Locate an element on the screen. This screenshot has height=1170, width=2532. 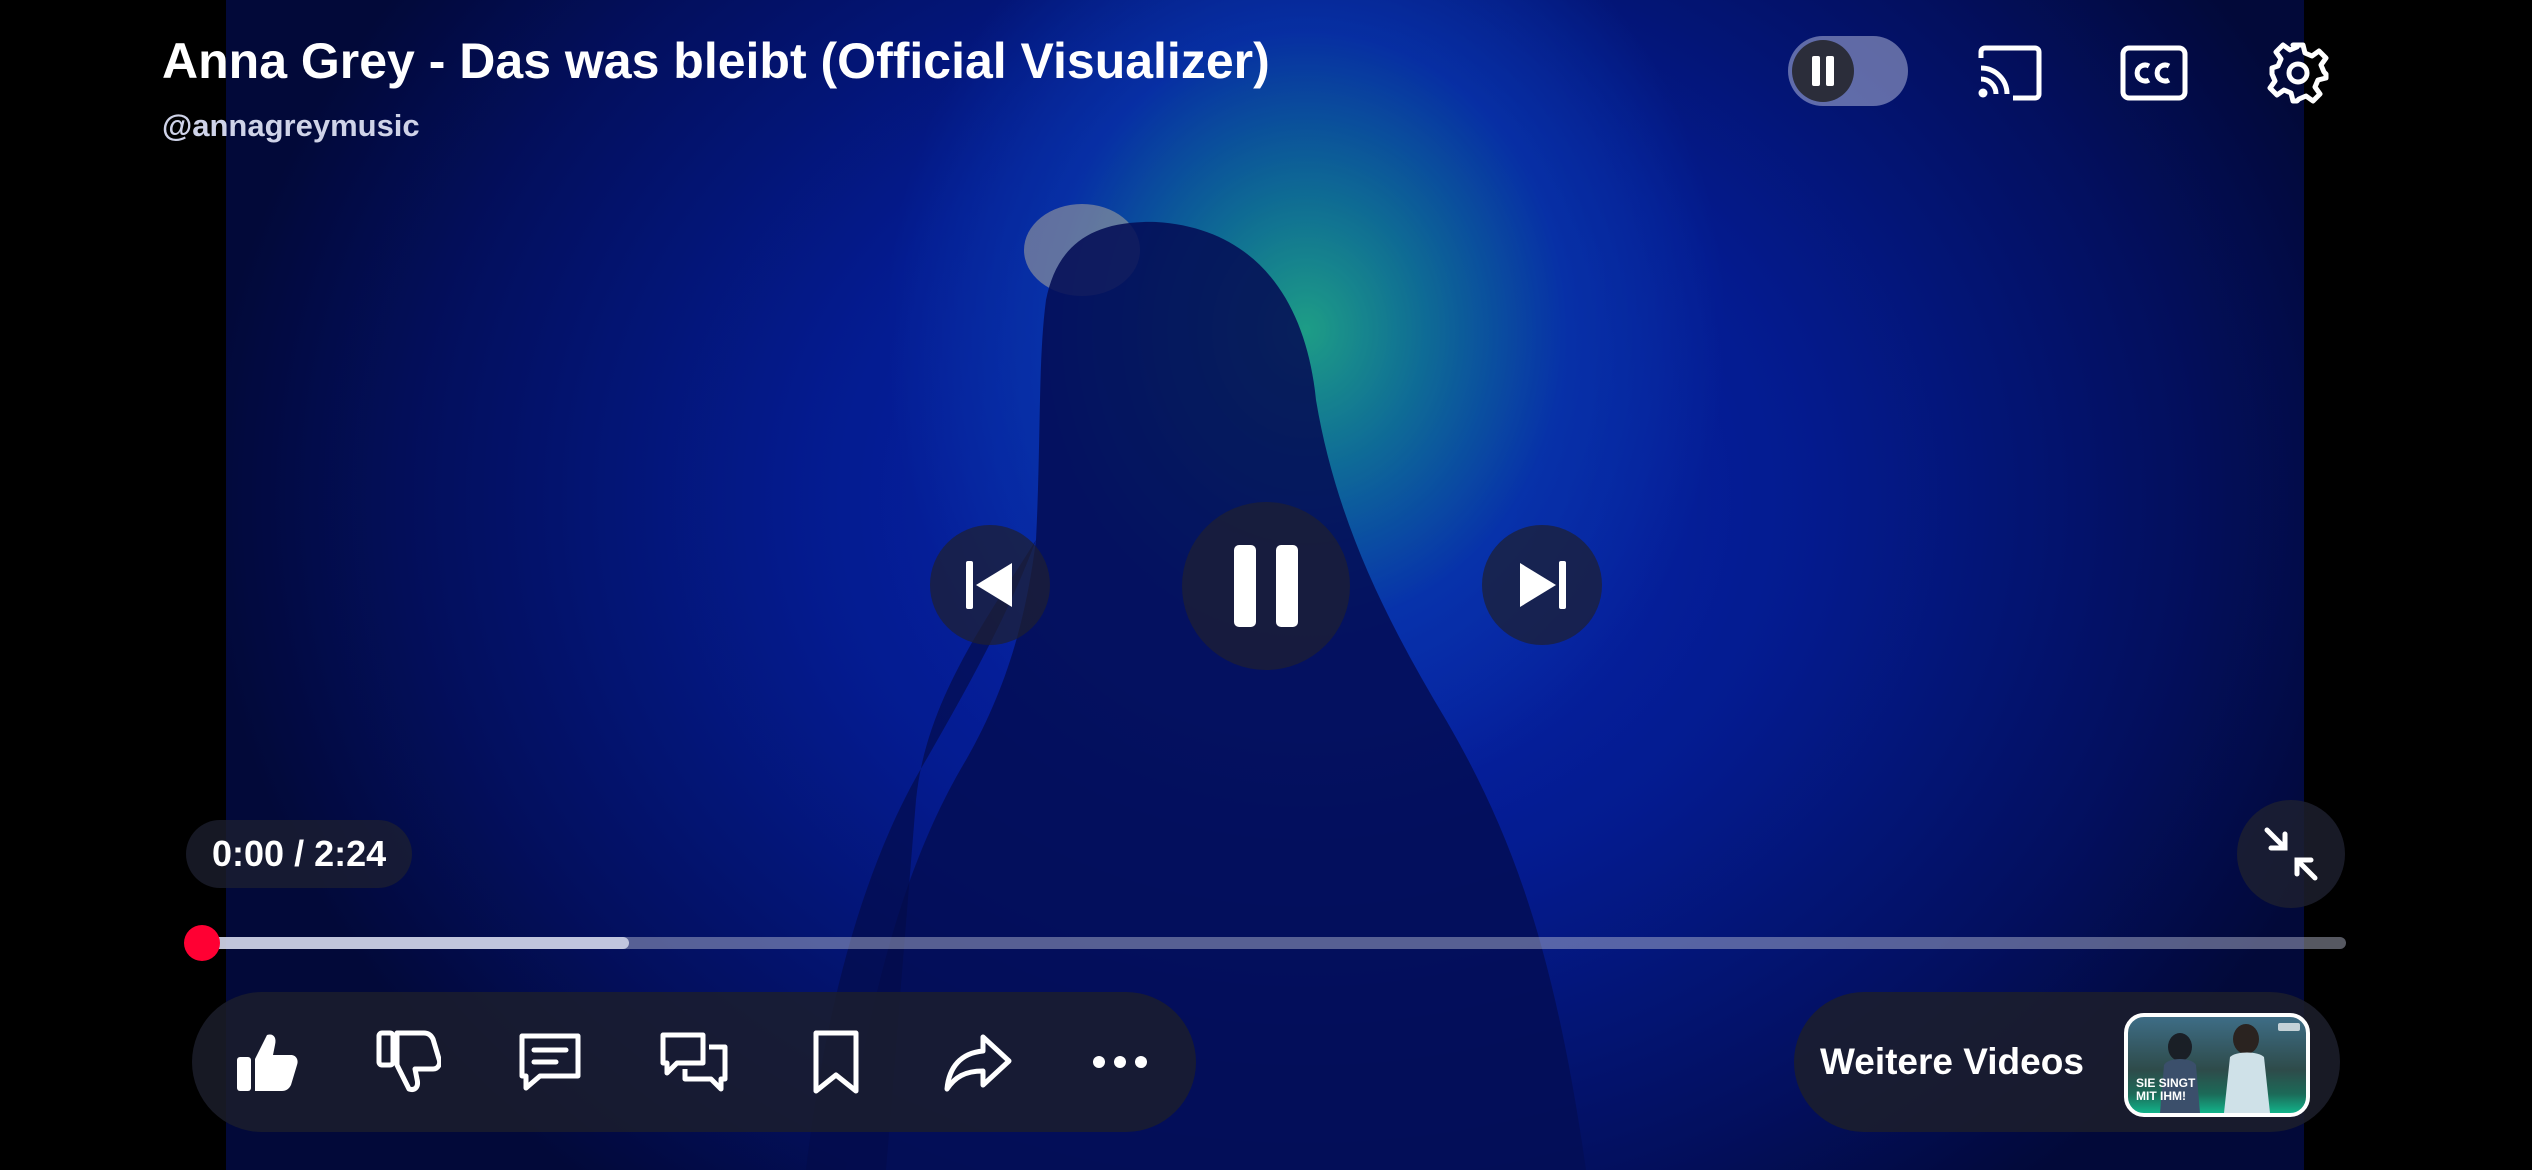
gear-icon is located at coordinates (2298, 73).